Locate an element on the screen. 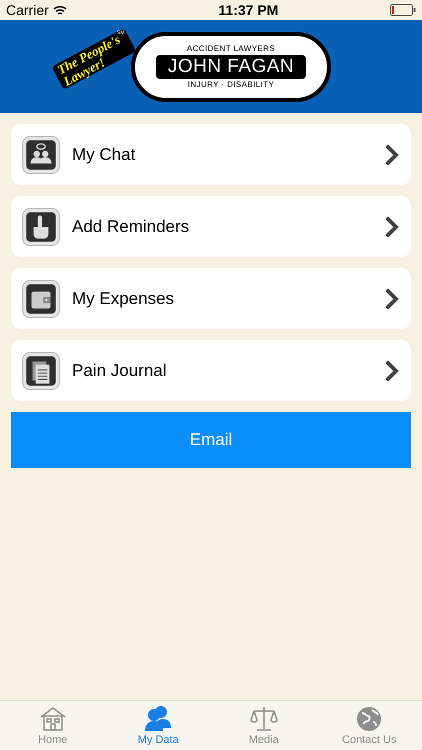 This screenshot has width=422, height=750. email-button: Email is located at coordinates (211, 440).